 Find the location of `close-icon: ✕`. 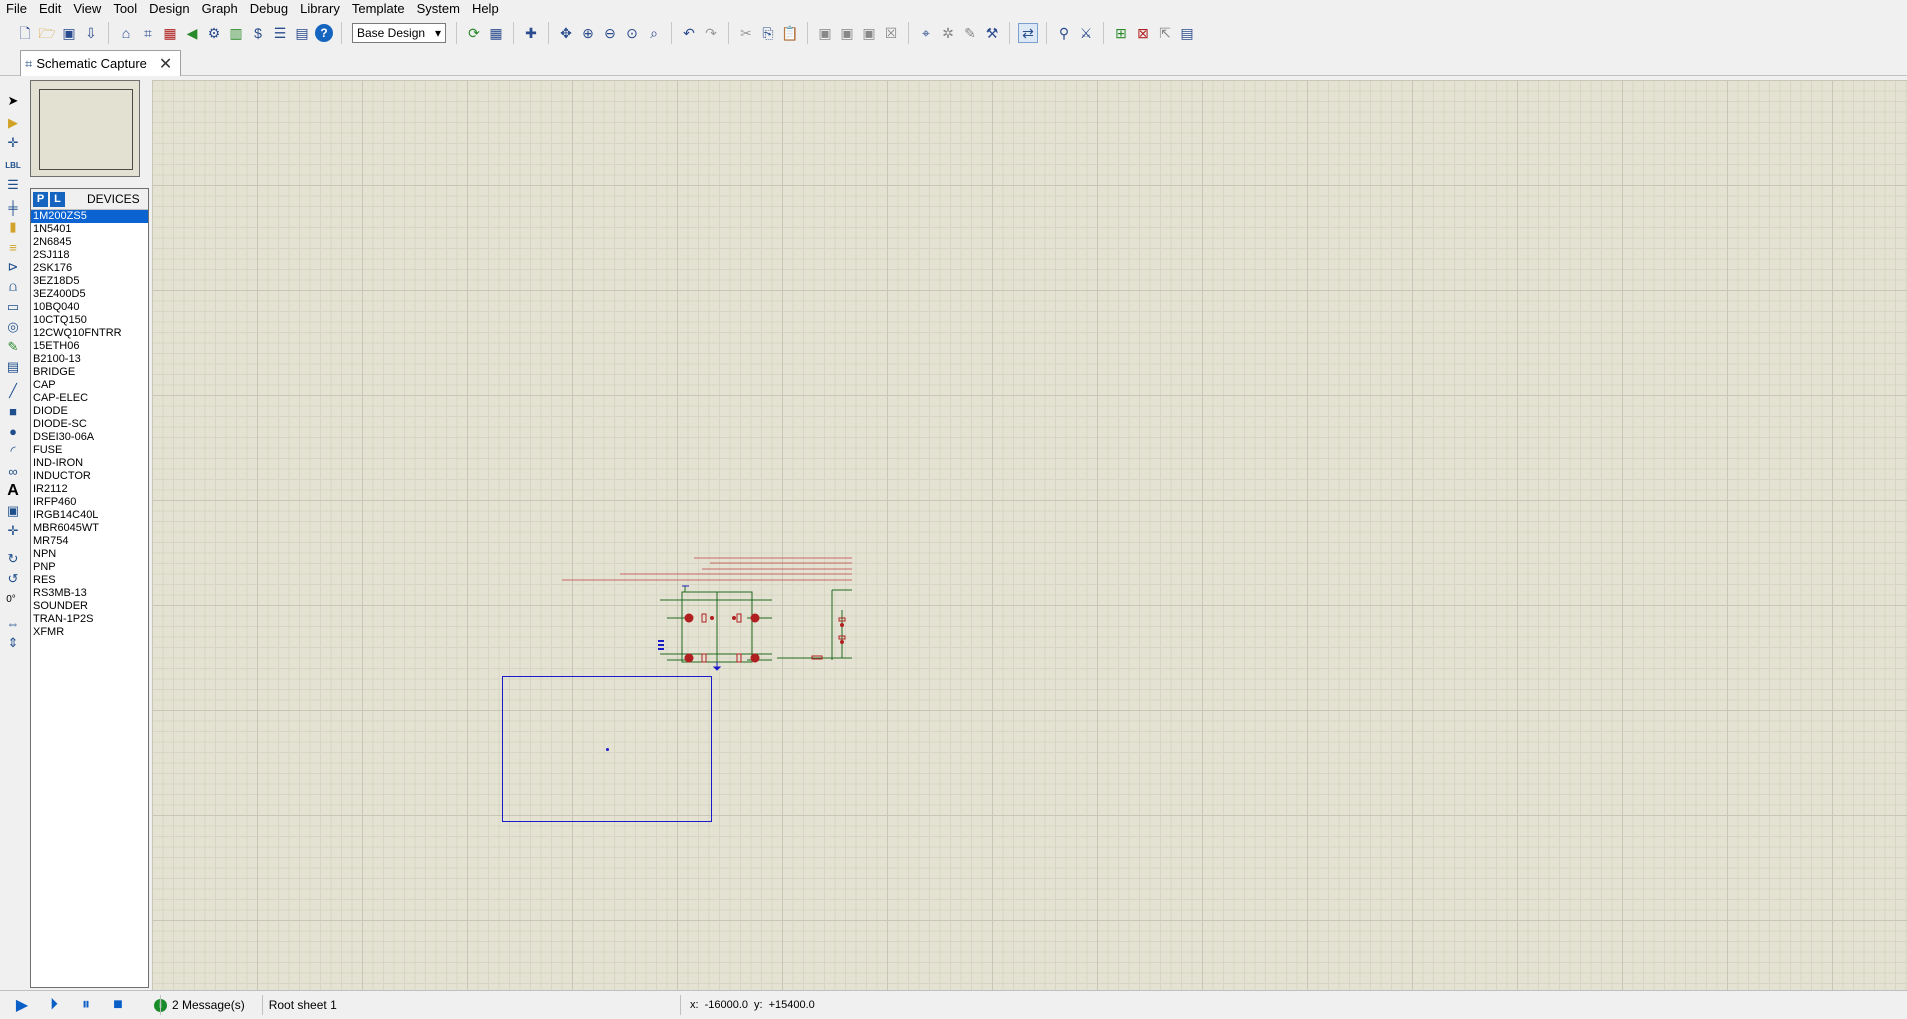

close-icon: ✕ is located at coordinates (165, 64).